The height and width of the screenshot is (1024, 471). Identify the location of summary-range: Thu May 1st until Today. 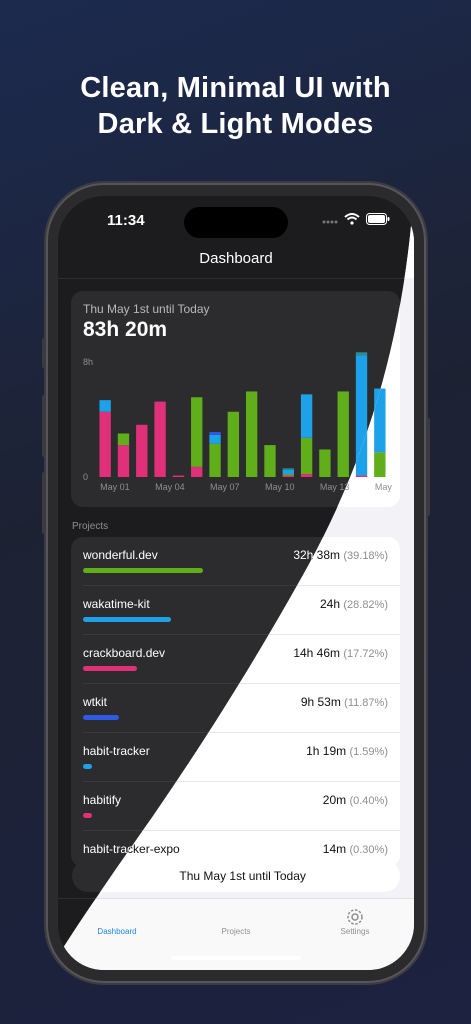
(146, 309).